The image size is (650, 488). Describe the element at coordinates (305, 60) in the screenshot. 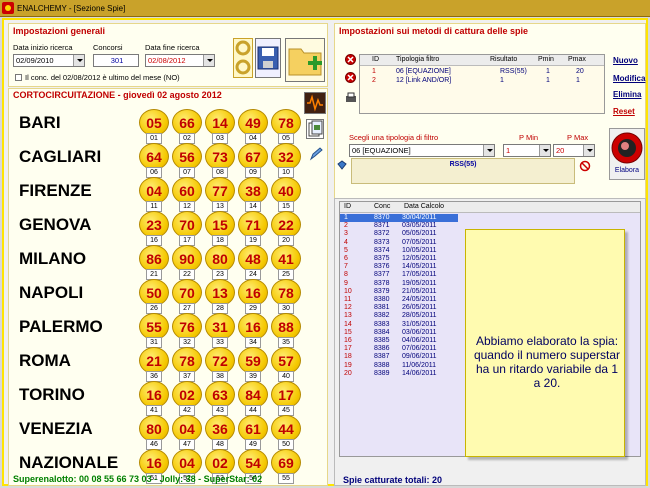

I see `open-folder-button` at that location.